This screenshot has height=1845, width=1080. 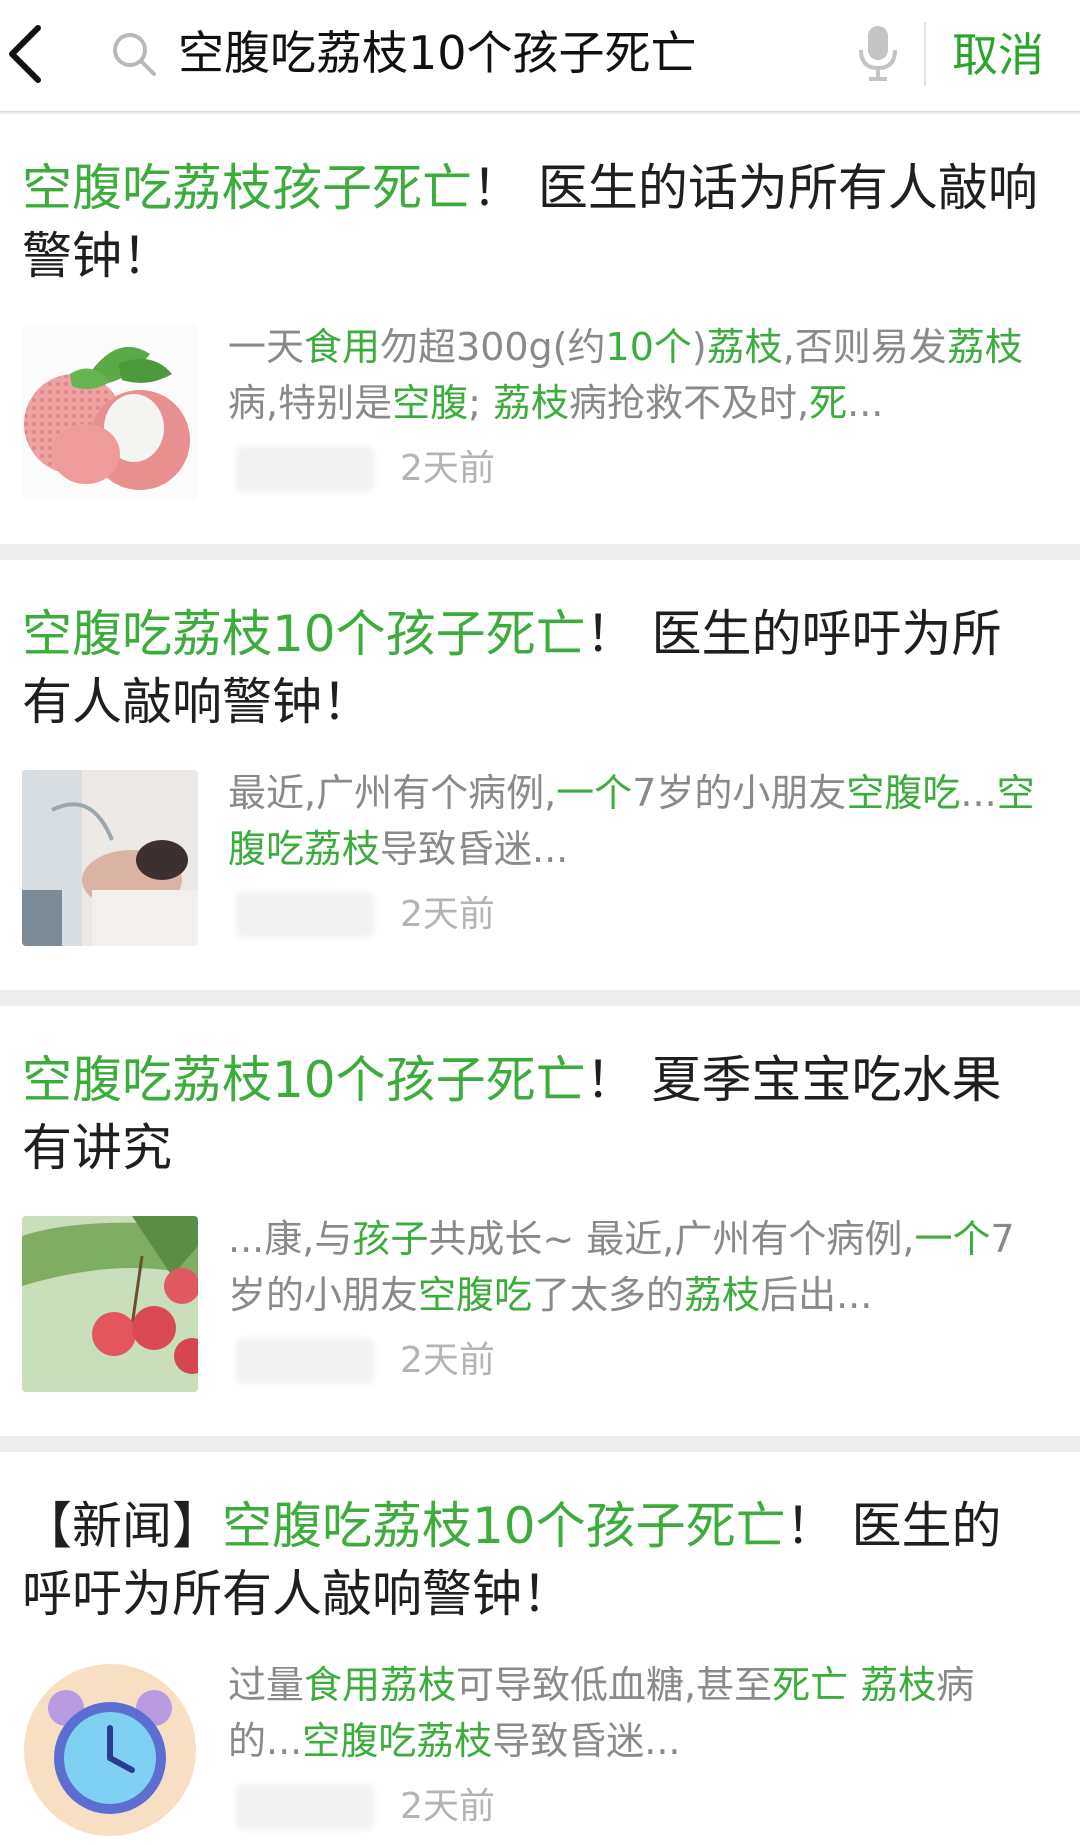 What do you see at coordinates (532, 1560) in the screenshot?
I see `result-title: 【新闻】空腹吃荔枝10个孩子死亡！ 医生的呼吁为所有人敲响警钟！` at bounding box center [532, 1560].